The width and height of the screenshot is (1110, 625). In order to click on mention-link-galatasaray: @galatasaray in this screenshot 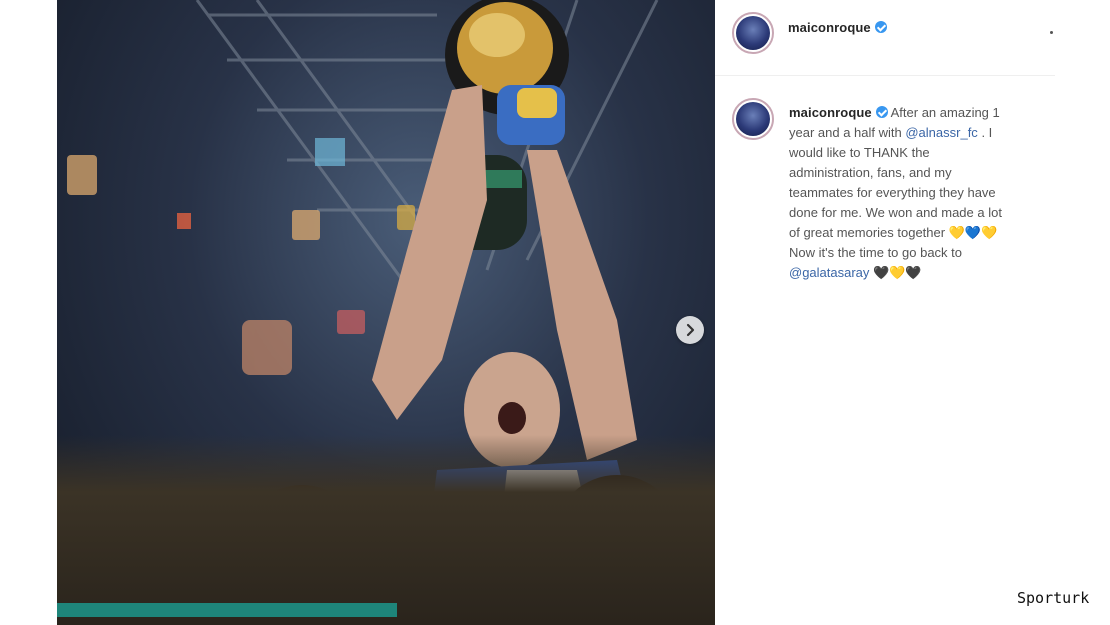, I will do `click(829, 272)`.